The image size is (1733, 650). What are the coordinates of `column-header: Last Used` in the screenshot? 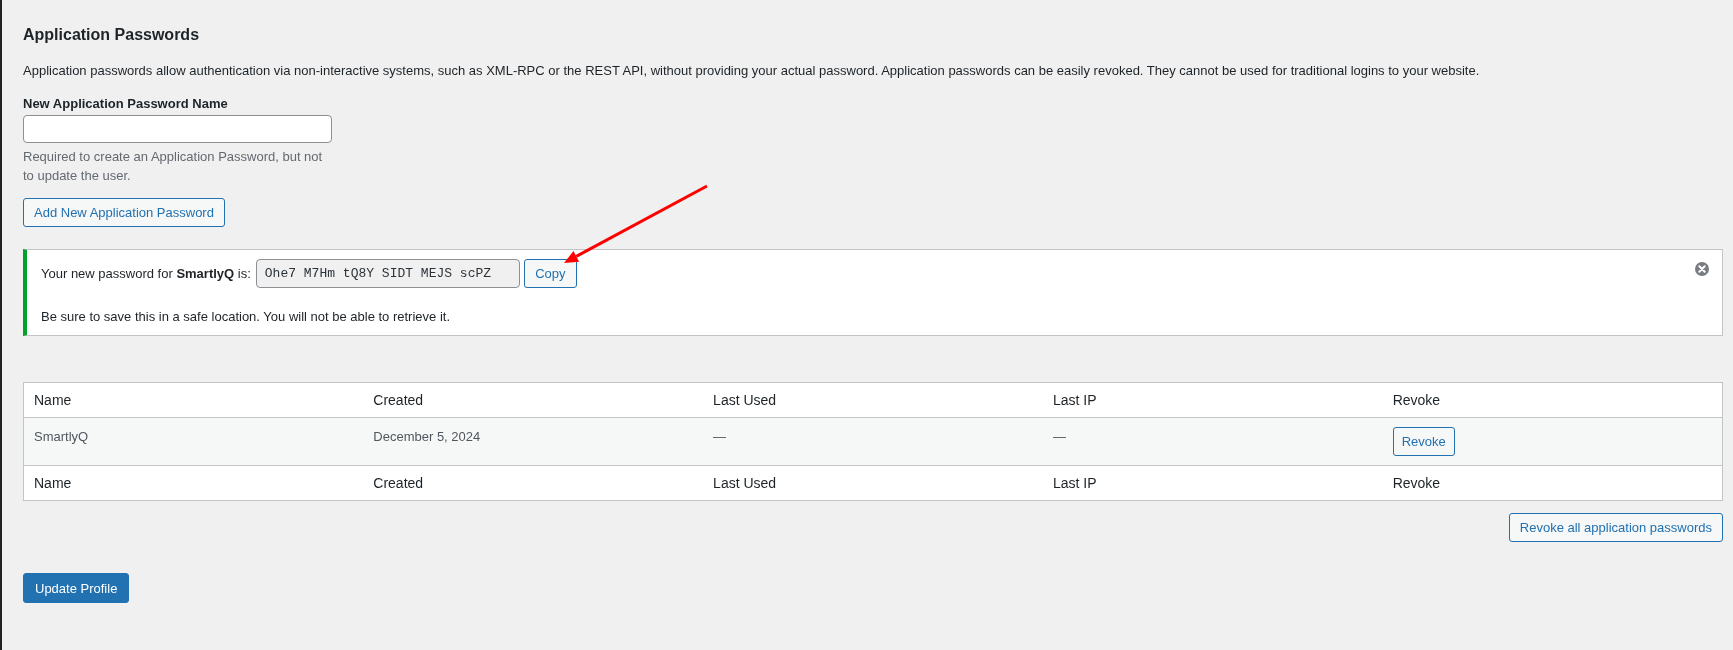 It's located at (873, 400).